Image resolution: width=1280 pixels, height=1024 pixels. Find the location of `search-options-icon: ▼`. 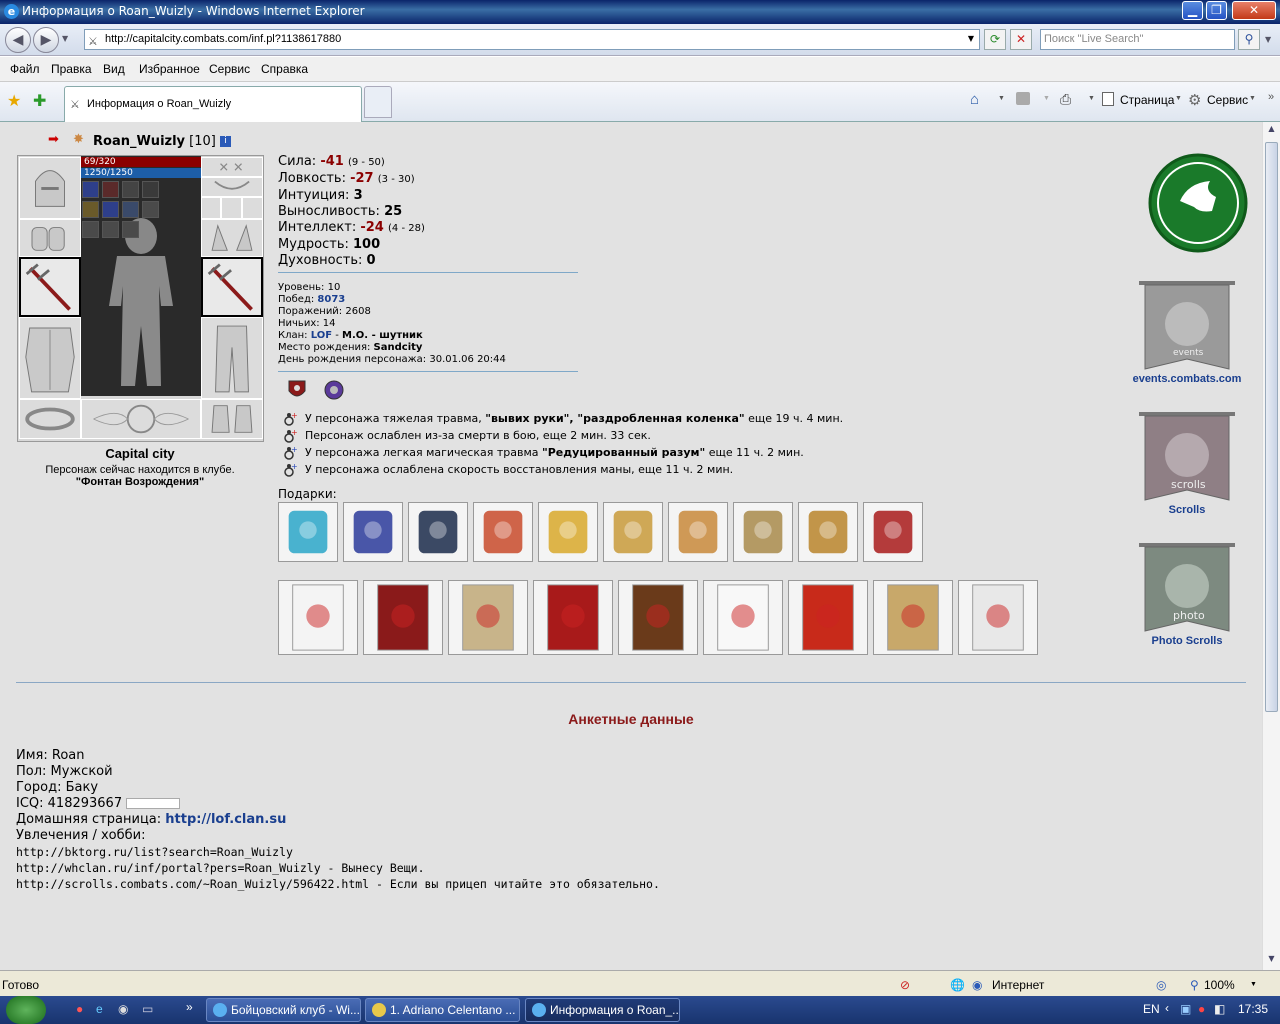

search-options-icon: ▼ is located at coordinates (1268, 39).